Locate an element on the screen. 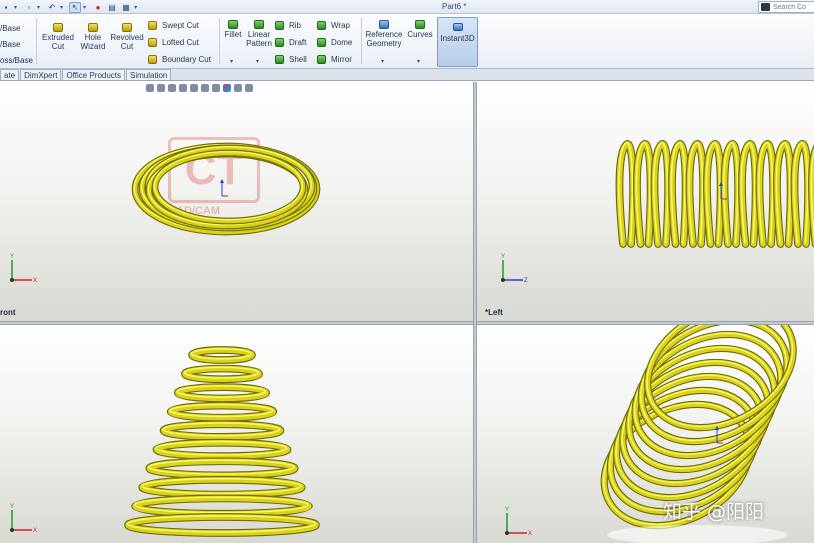 This screenshot has height=543, width=814. instant3d-label: Instant3D is located at coordinates (457, 38).